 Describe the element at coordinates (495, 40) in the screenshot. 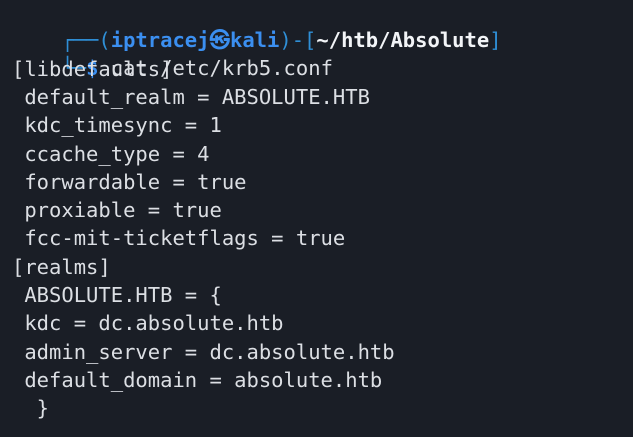

I see `prompt-close-bracket: ]` at that location.